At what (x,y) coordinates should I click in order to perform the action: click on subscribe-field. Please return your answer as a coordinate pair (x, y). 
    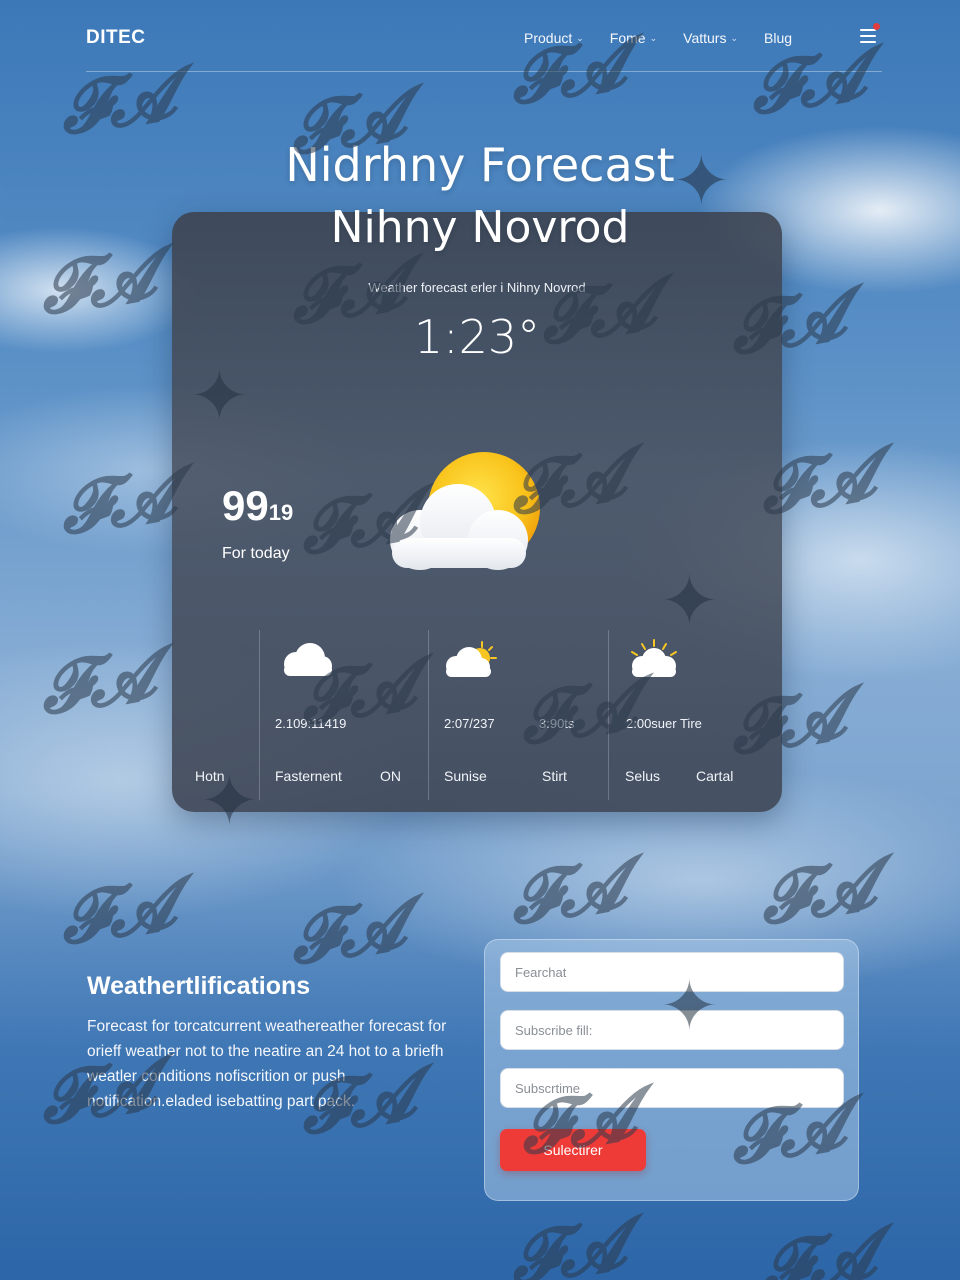
    Looking at the image, I should click on (672, 1030).